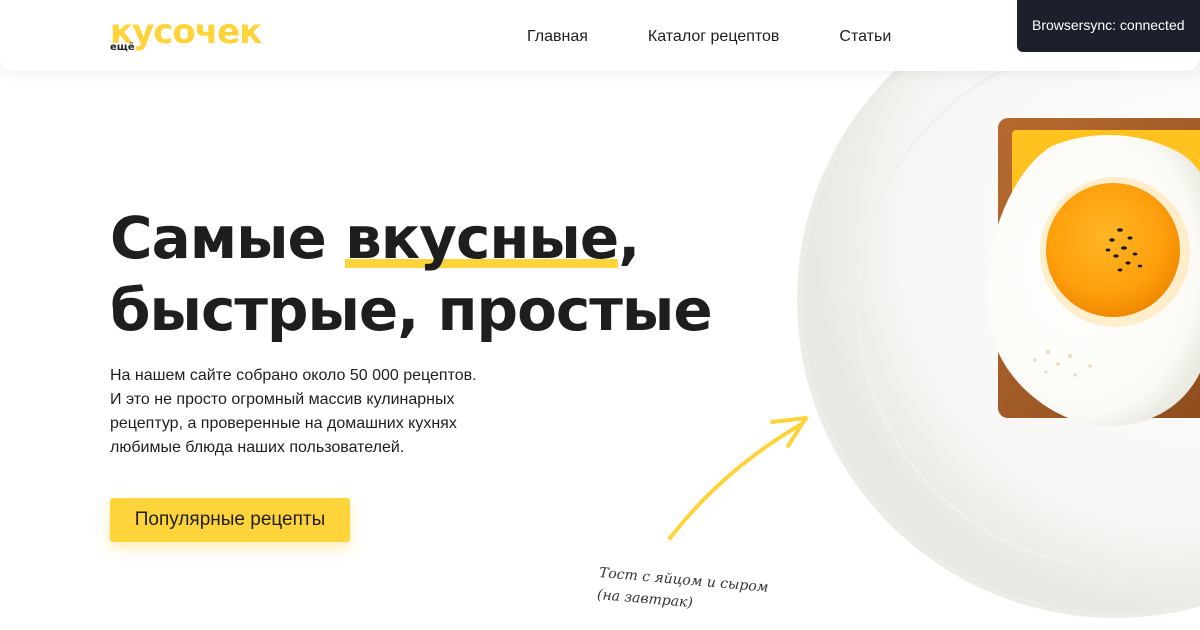 This screenshot has height=630, width=1200. Describe the element at coordinates (865, 37) in the screenshot. I see `nav-link-articles: Статьи` at that location.